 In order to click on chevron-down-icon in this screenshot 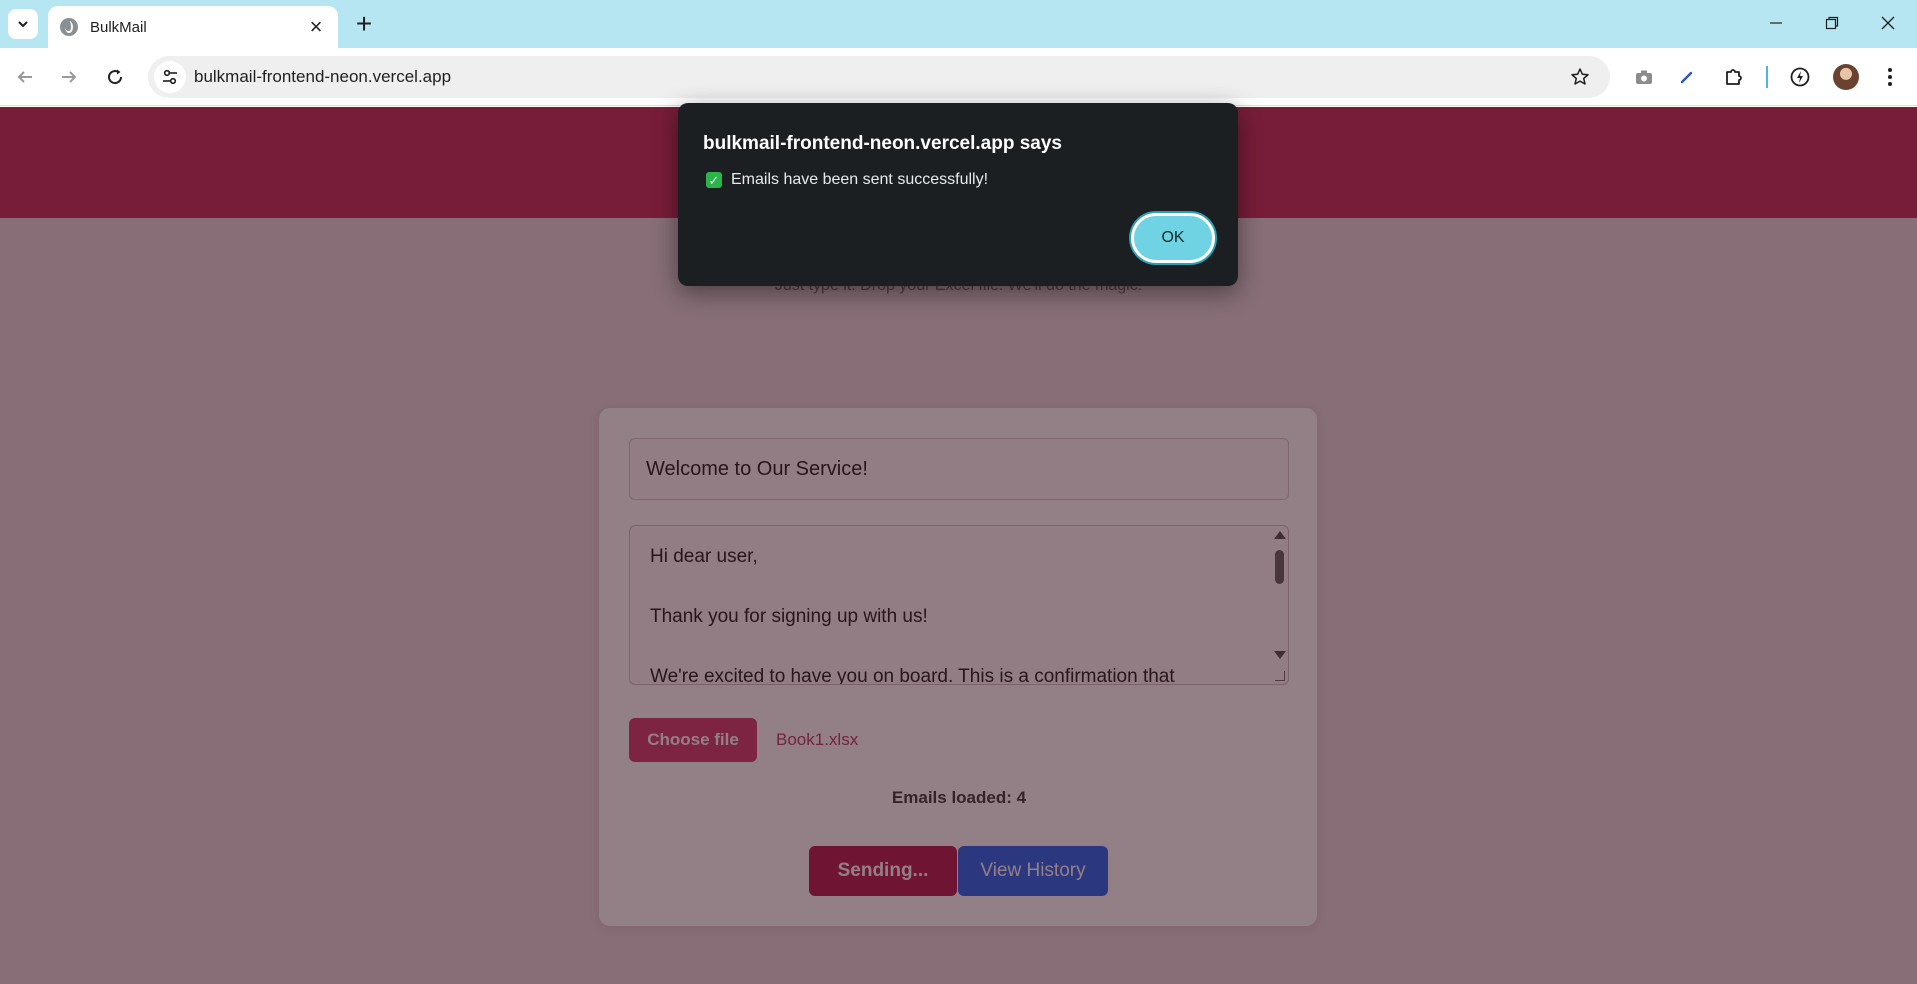, I will do `click(23, 24)`.